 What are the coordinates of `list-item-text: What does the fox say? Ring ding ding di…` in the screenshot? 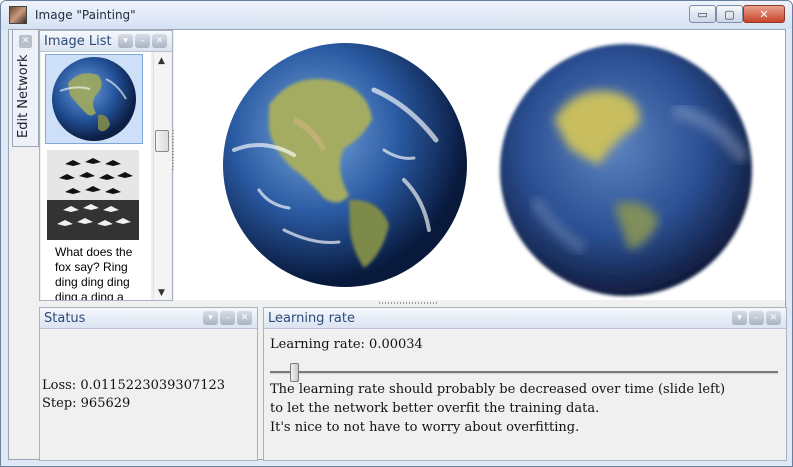 It's located at (100, 272).